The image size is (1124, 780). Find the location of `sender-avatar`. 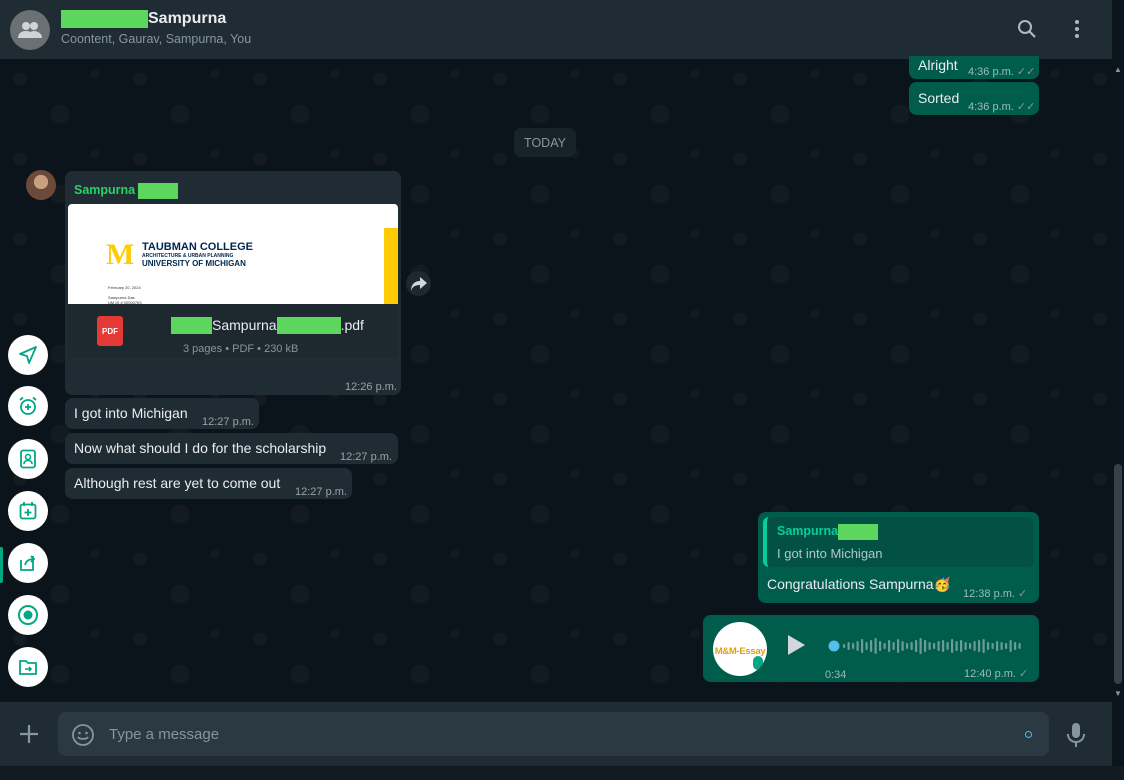

sender-avatar is located at coordinates (41, 185).